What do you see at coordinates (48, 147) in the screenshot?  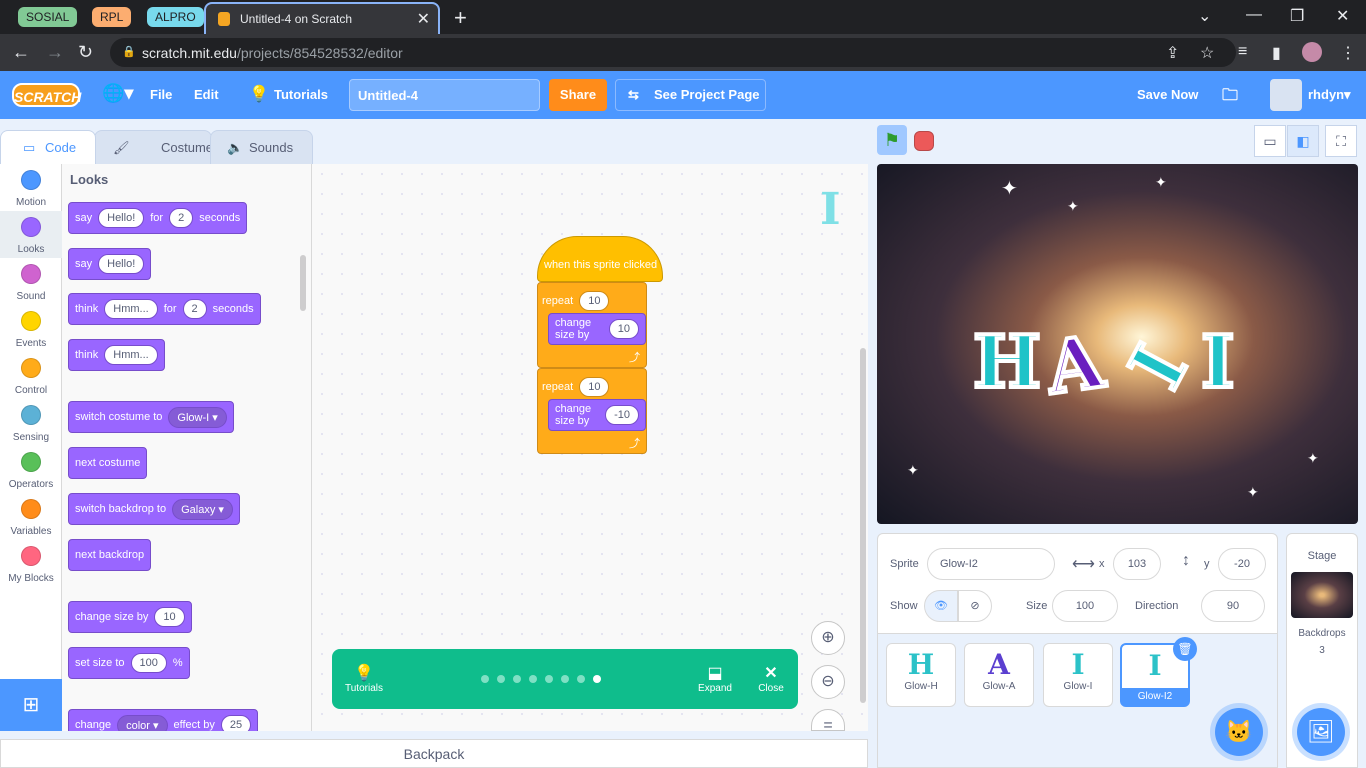 I see `tab-code: ▭ Code` at bounding box center [48, 147].